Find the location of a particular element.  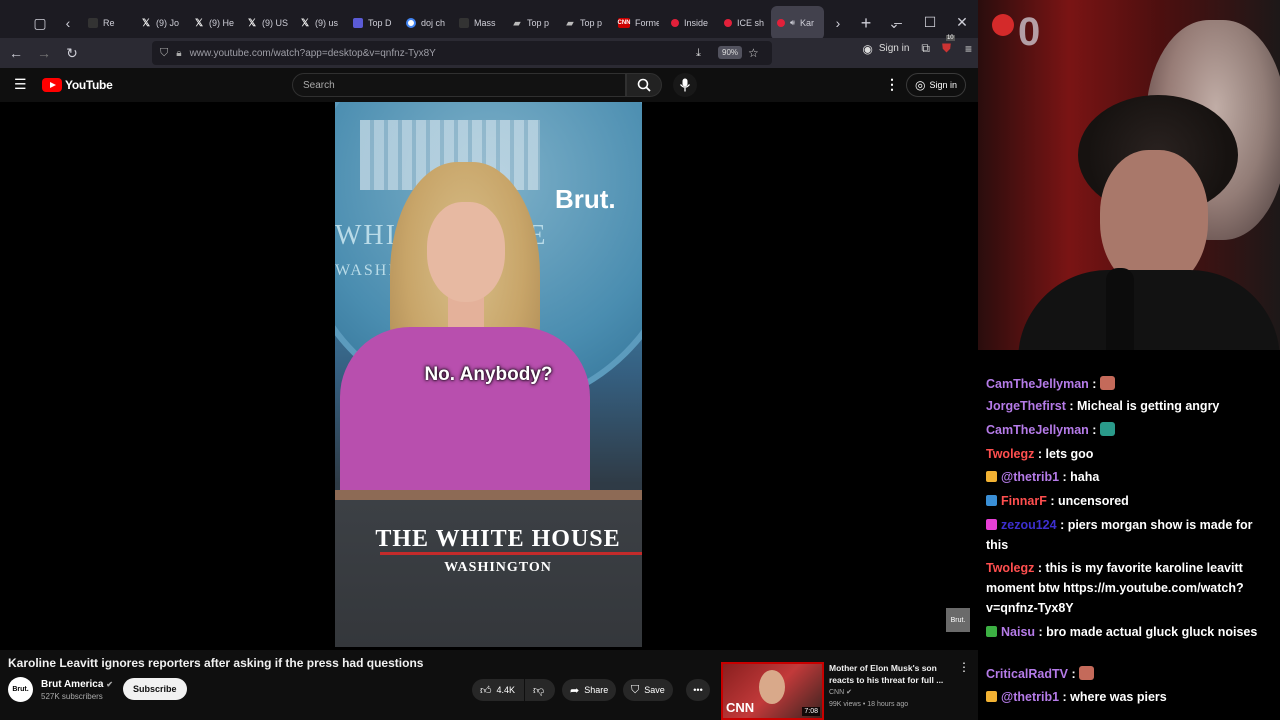

settings-kebab-icon: ⋮ is located at coordinates (892, 84).